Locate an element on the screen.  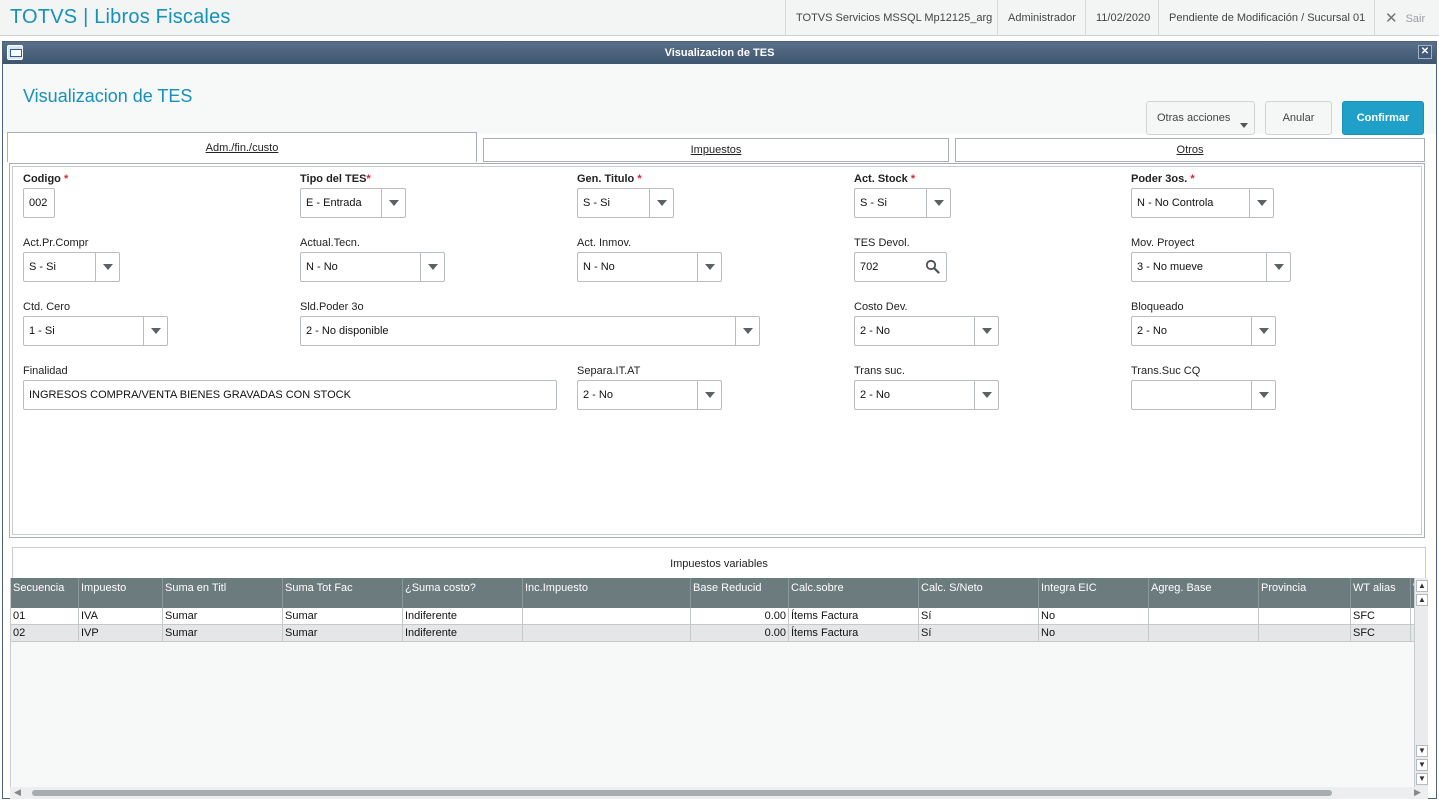
other-actions-label: Otras acciones is located at coordinates (1194, 118).